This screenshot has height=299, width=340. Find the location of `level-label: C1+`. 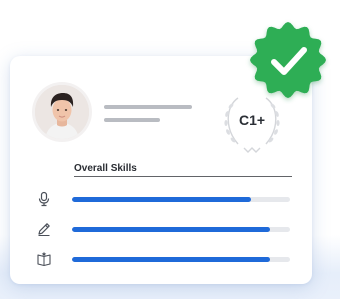

level-label: C1+ is located at coordinates (252, 120).